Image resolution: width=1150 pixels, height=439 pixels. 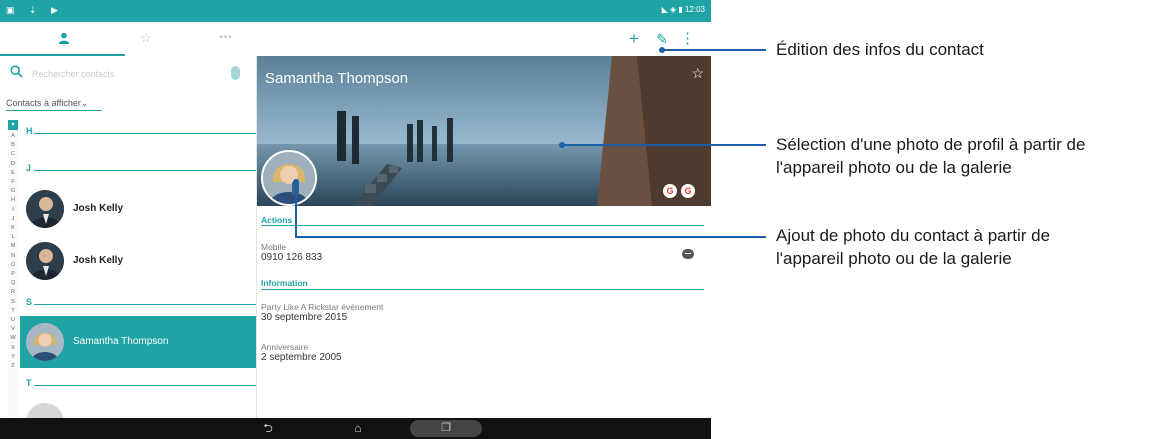 I want to click on alphabet-letter: U, so click(x=13, y=320).